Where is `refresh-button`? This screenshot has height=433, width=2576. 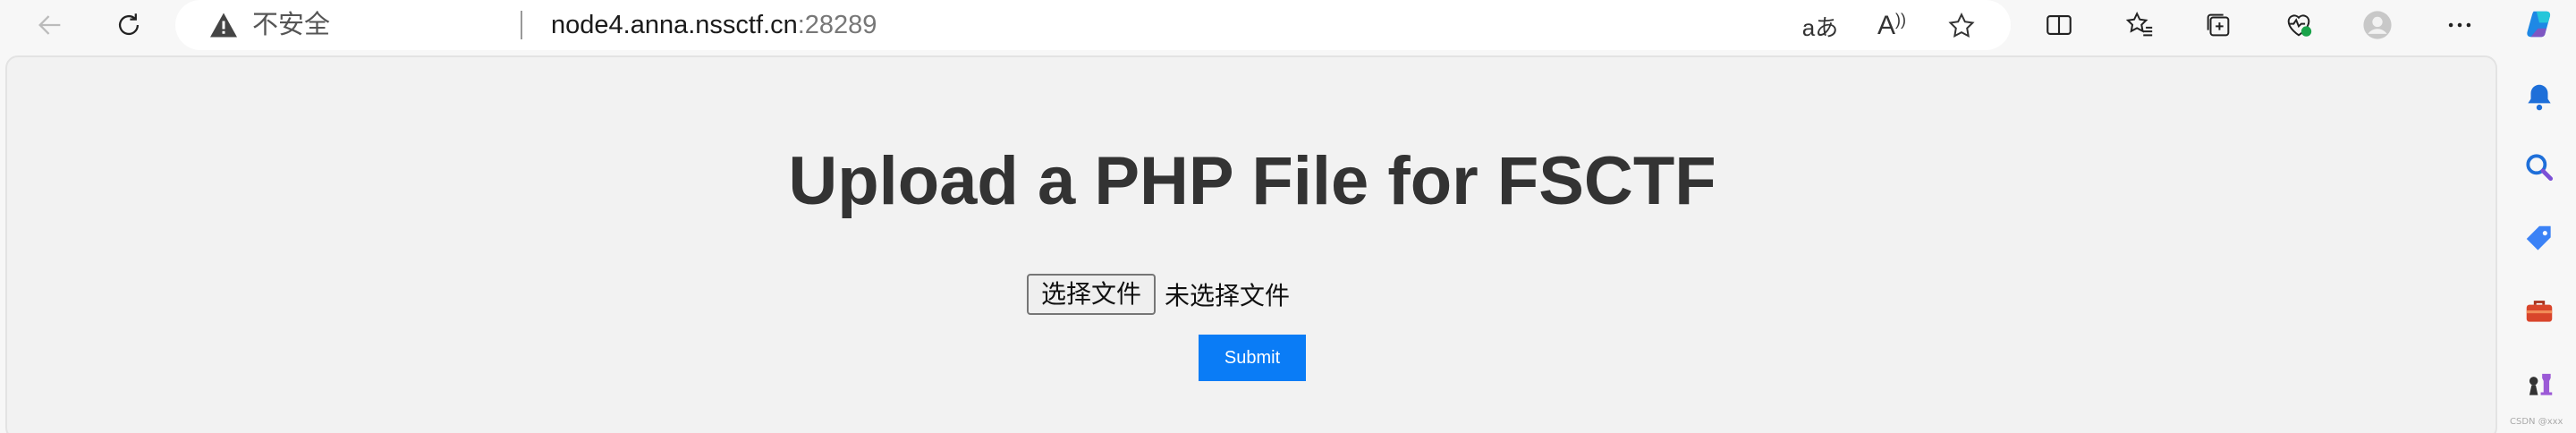 refresh-button is located at coordinates (128, 25).